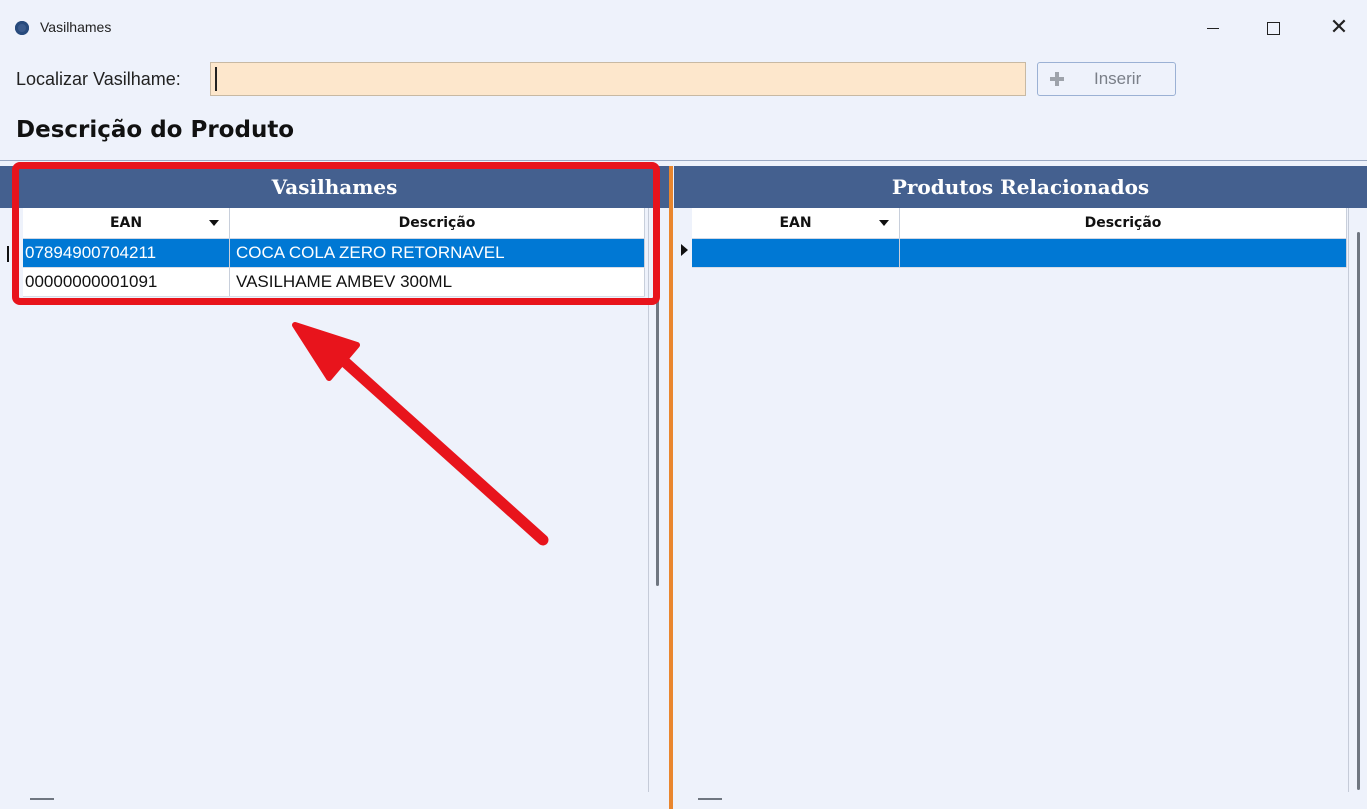 This screenshot has height=809, width=1367. I want to click on title-bar: Vasilhames ✕, so click(683, 28).